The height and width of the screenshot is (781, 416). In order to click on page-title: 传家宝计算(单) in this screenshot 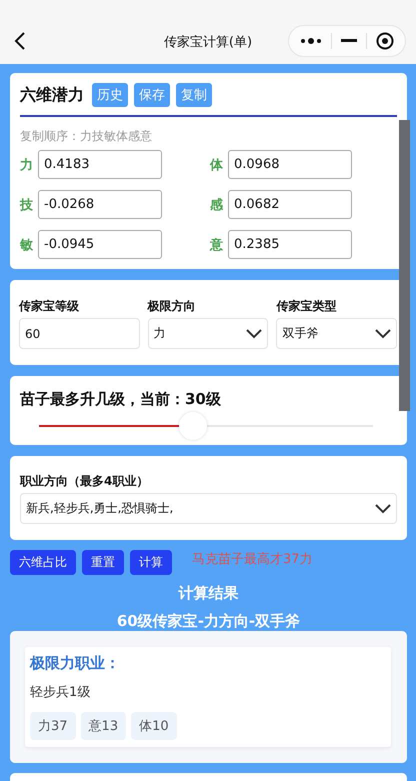, I will do `click(208, 42)`.